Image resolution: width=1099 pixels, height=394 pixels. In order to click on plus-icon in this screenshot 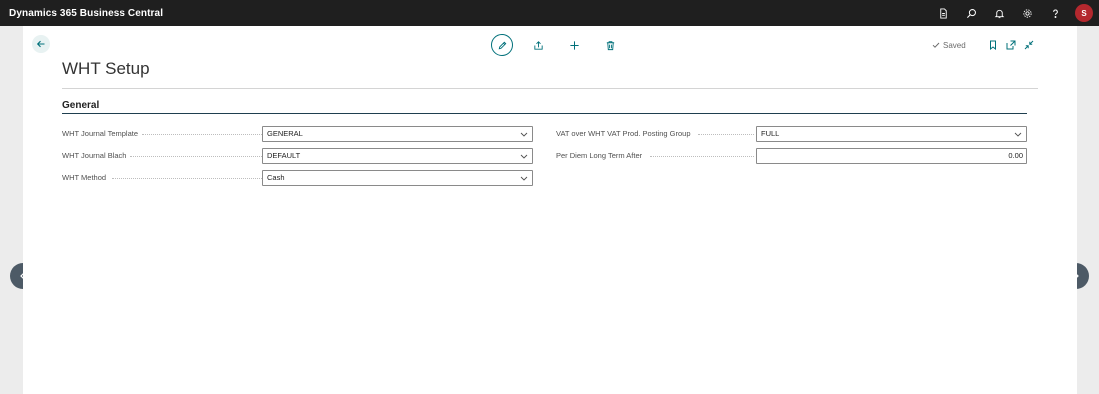, I will do `click(574, 45)`.